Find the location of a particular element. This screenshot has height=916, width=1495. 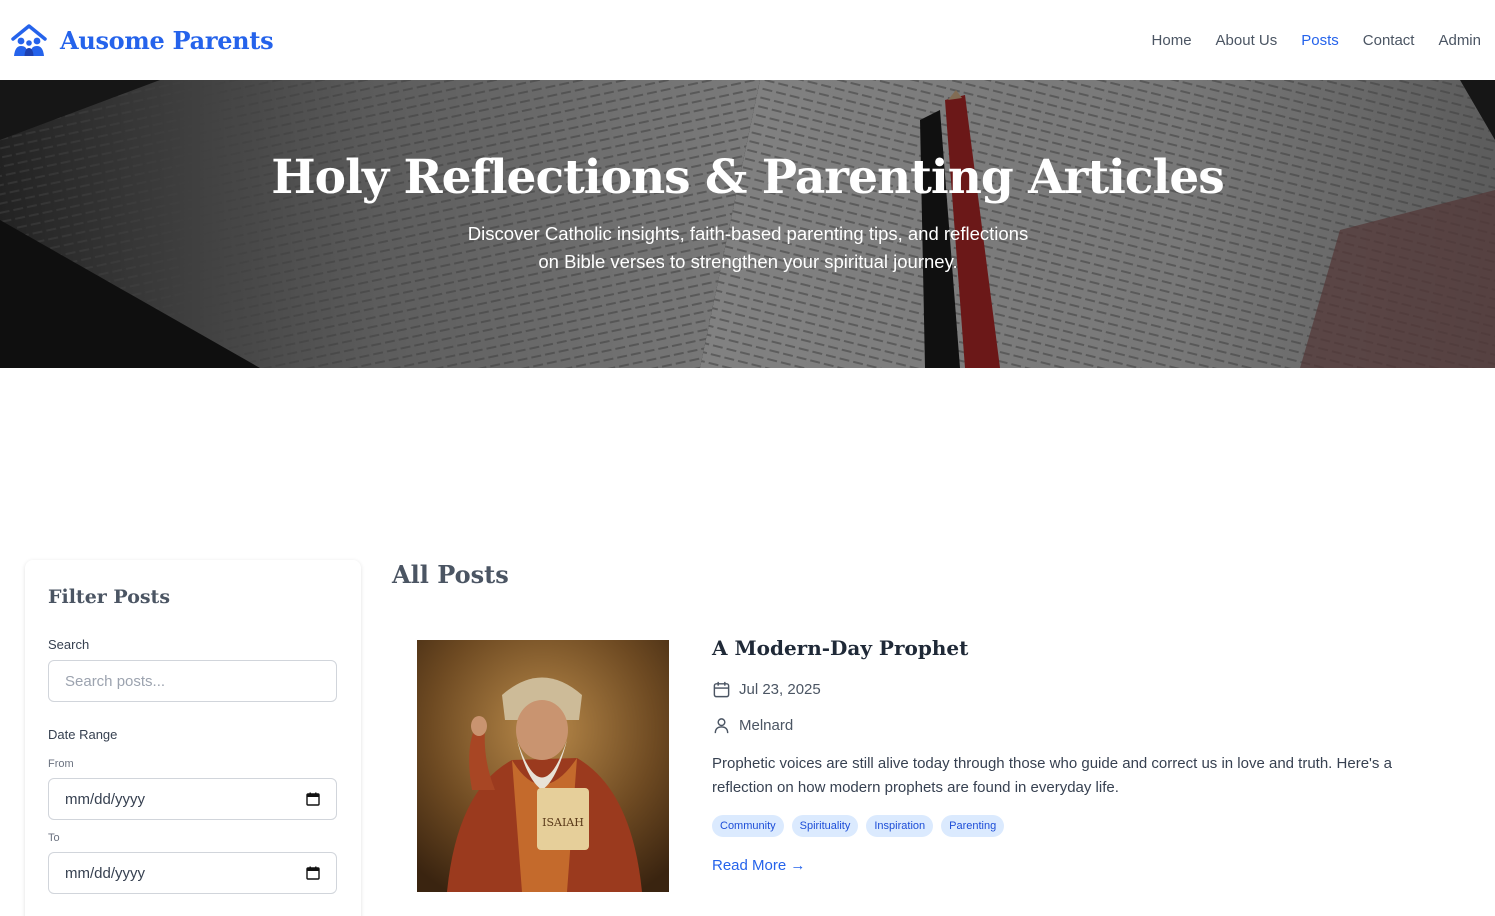

post-author: Melnard is located at coordinates (752, 725).